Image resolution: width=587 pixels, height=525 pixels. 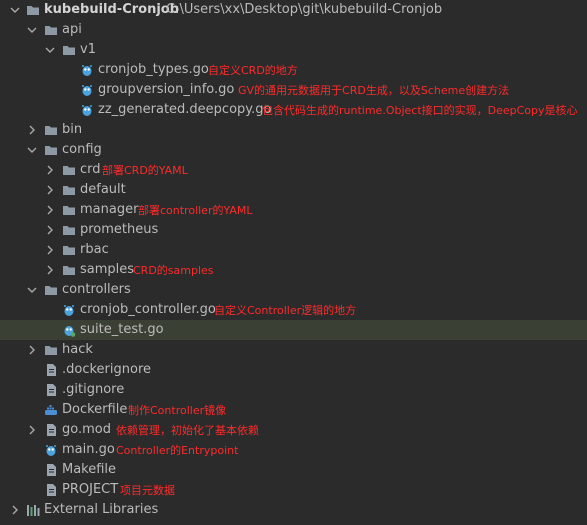 What do you see at coordinates (96, 289) in the screenshot?
I see `folder-label: controllers` at bounding box center [96, 289].